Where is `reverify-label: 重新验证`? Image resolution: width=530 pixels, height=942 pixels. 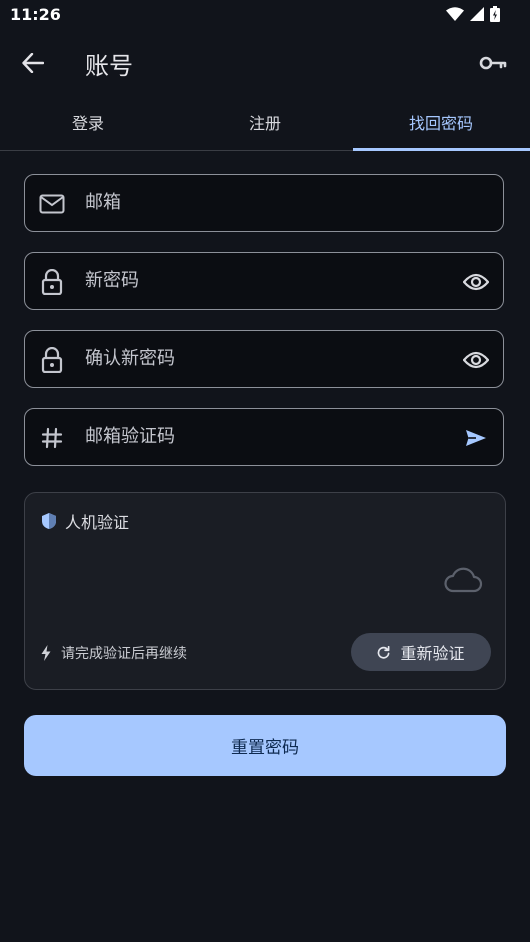
reverify-label: 重新验证 is located at coordinates (432, 653).